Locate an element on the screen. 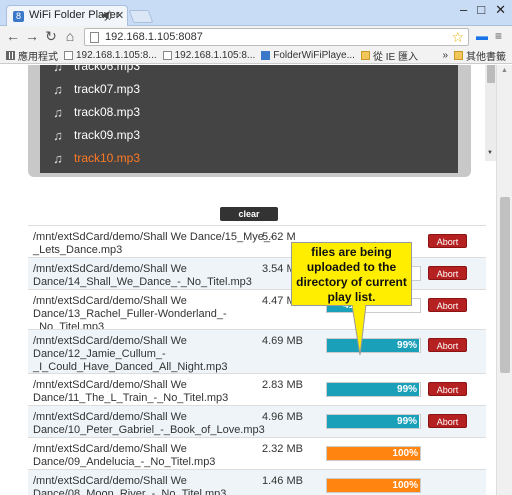 The width and height of the screenshot is (512, 495). menu-icon: ≡ is located at coordinates (498, 36).